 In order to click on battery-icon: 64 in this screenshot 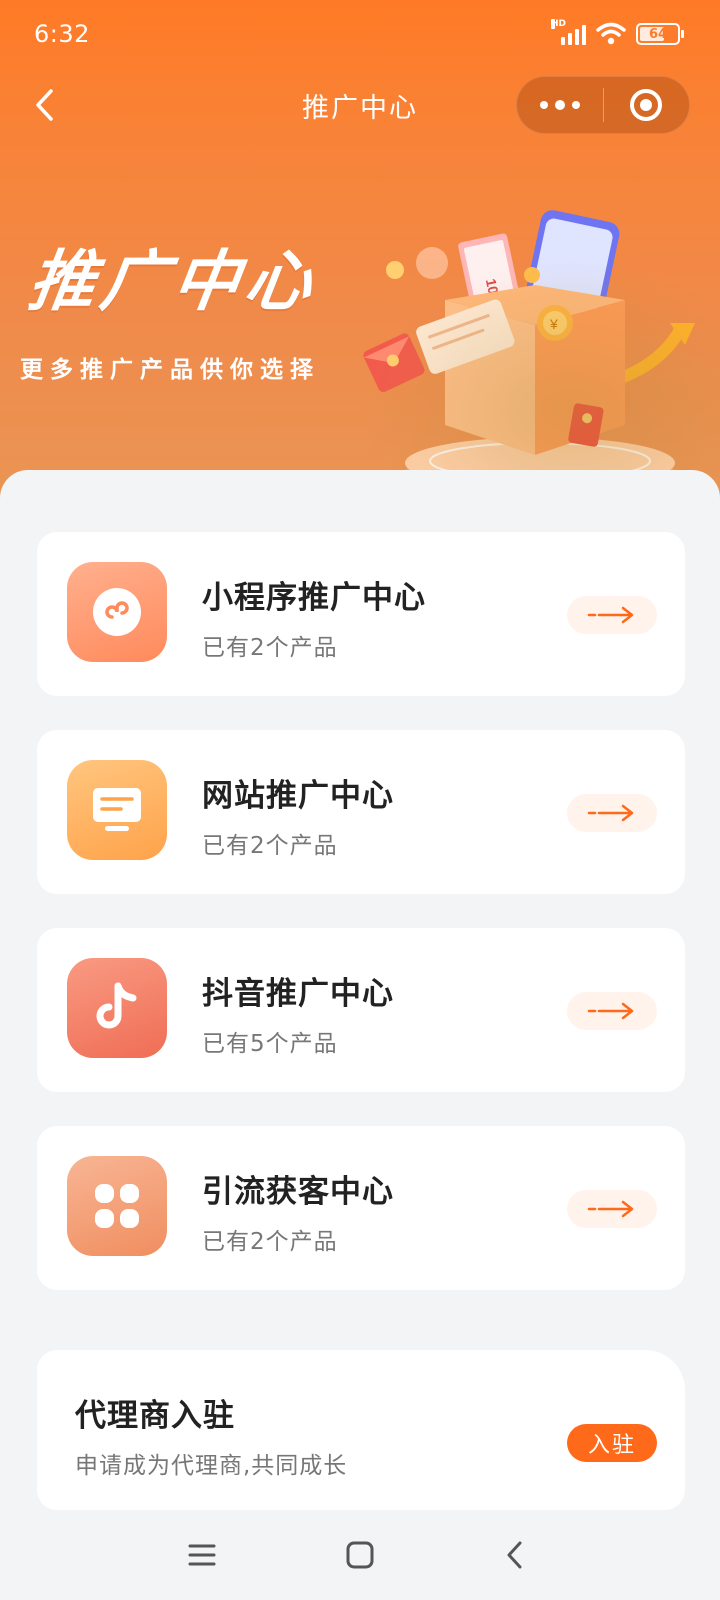, I will do `click(660, 34)`.